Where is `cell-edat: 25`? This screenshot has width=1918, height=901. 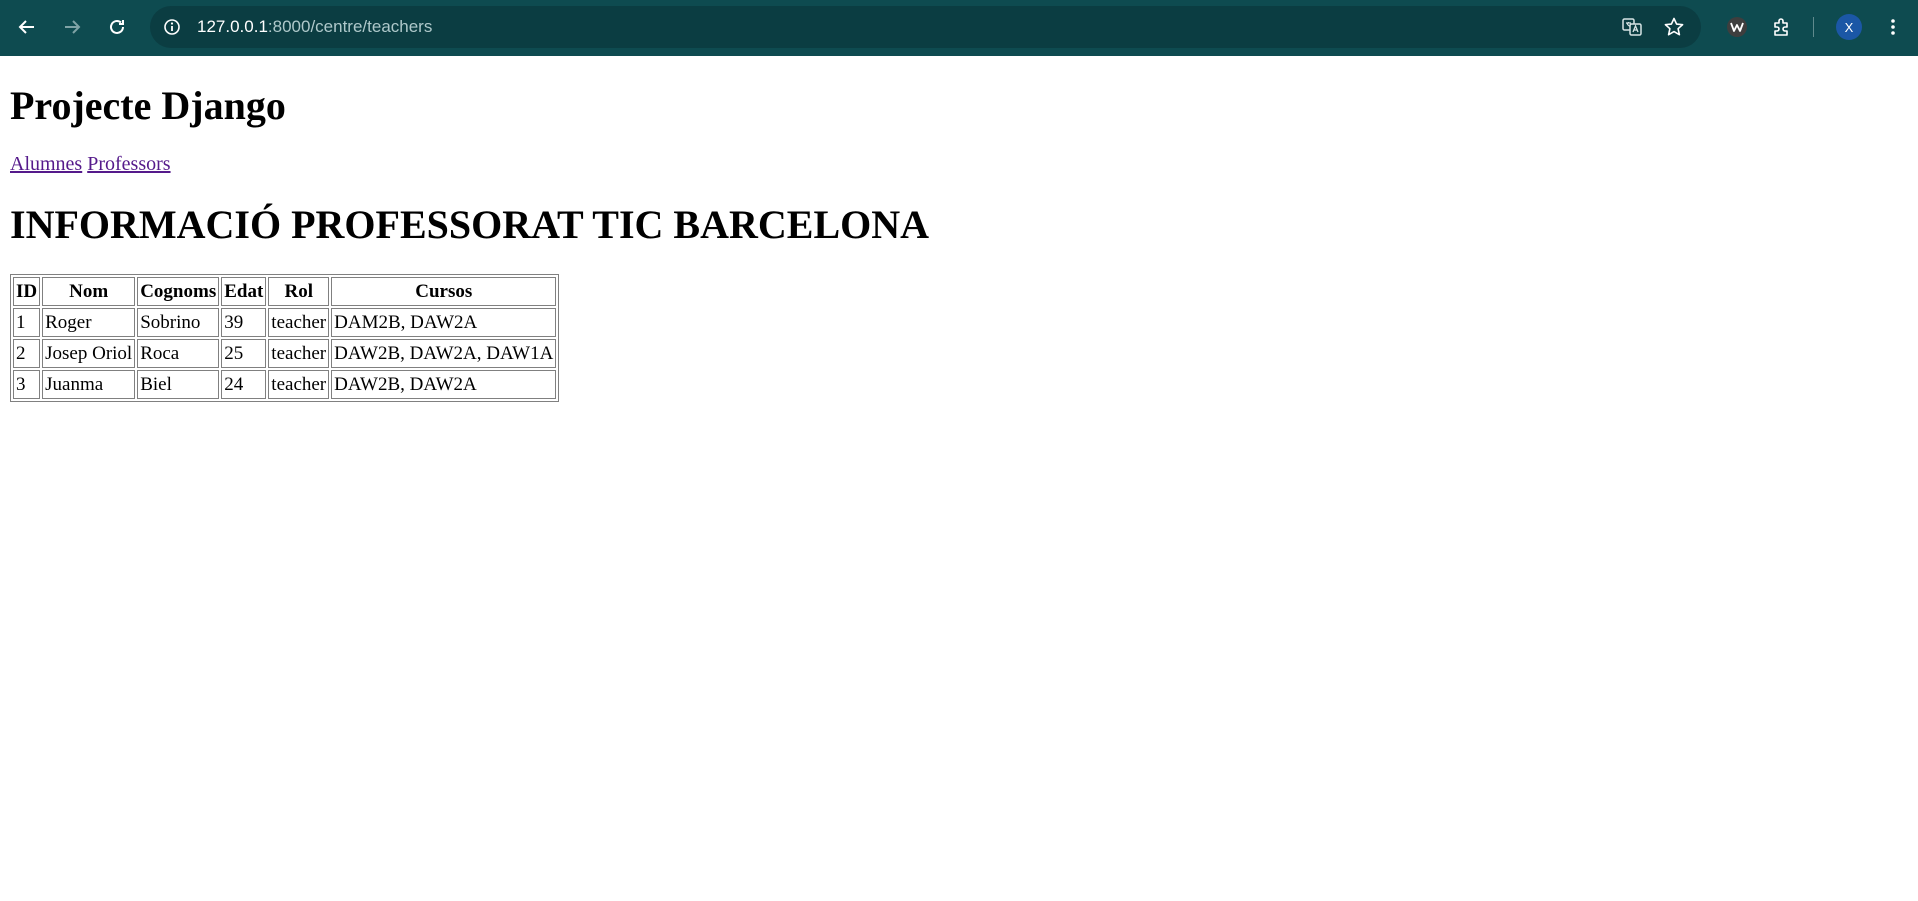 cell-edat: 25 is located at coordinates (244, 353).